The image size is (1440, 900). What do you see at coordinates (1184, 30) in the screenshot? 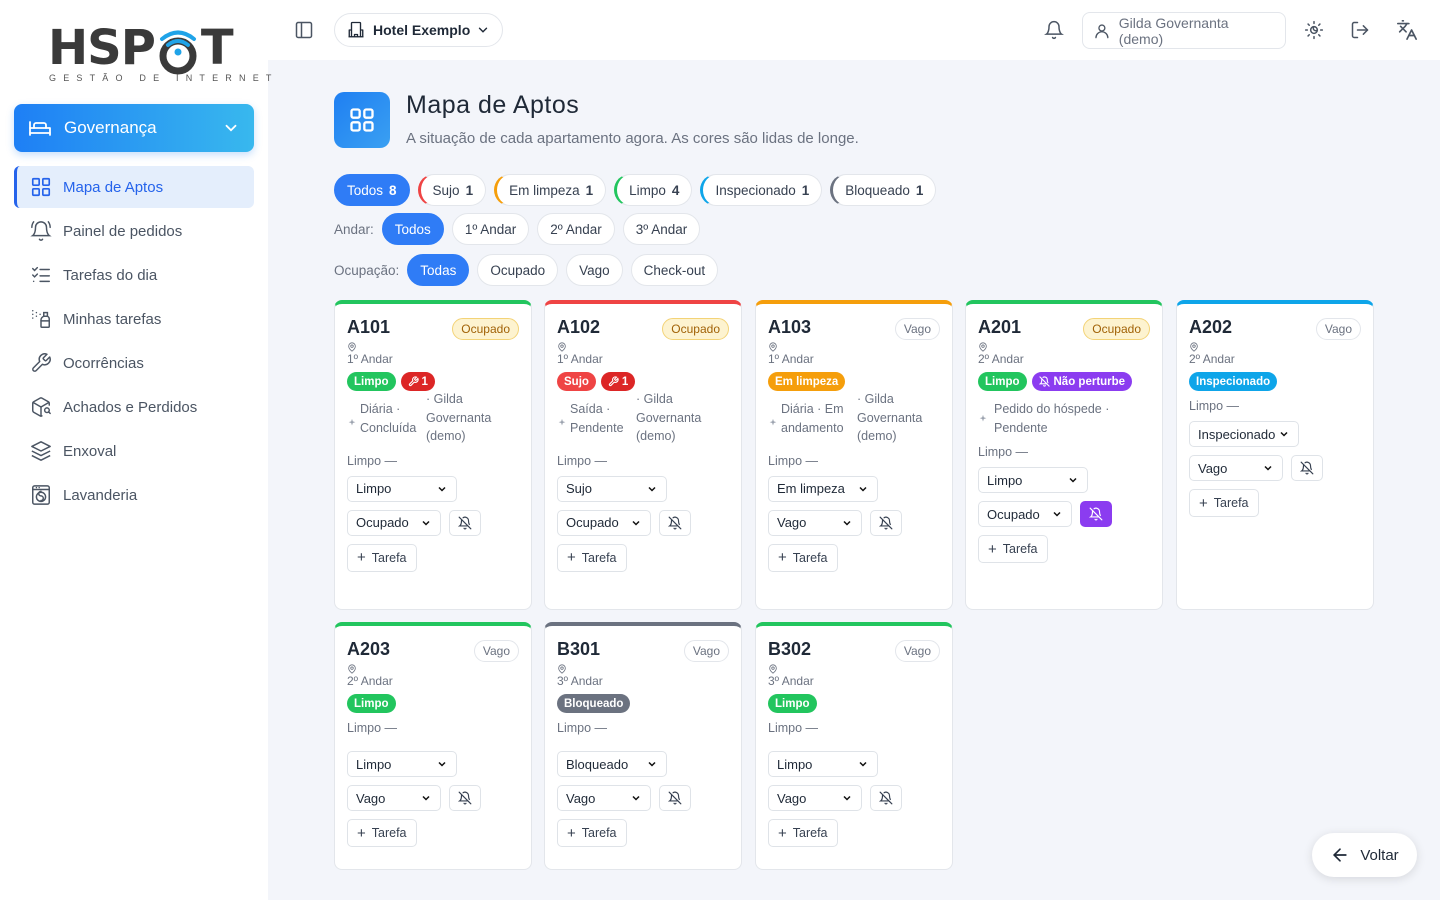
I see `user-menu: Gilda Governanta (demo)` at bounding box center [1184, 30].